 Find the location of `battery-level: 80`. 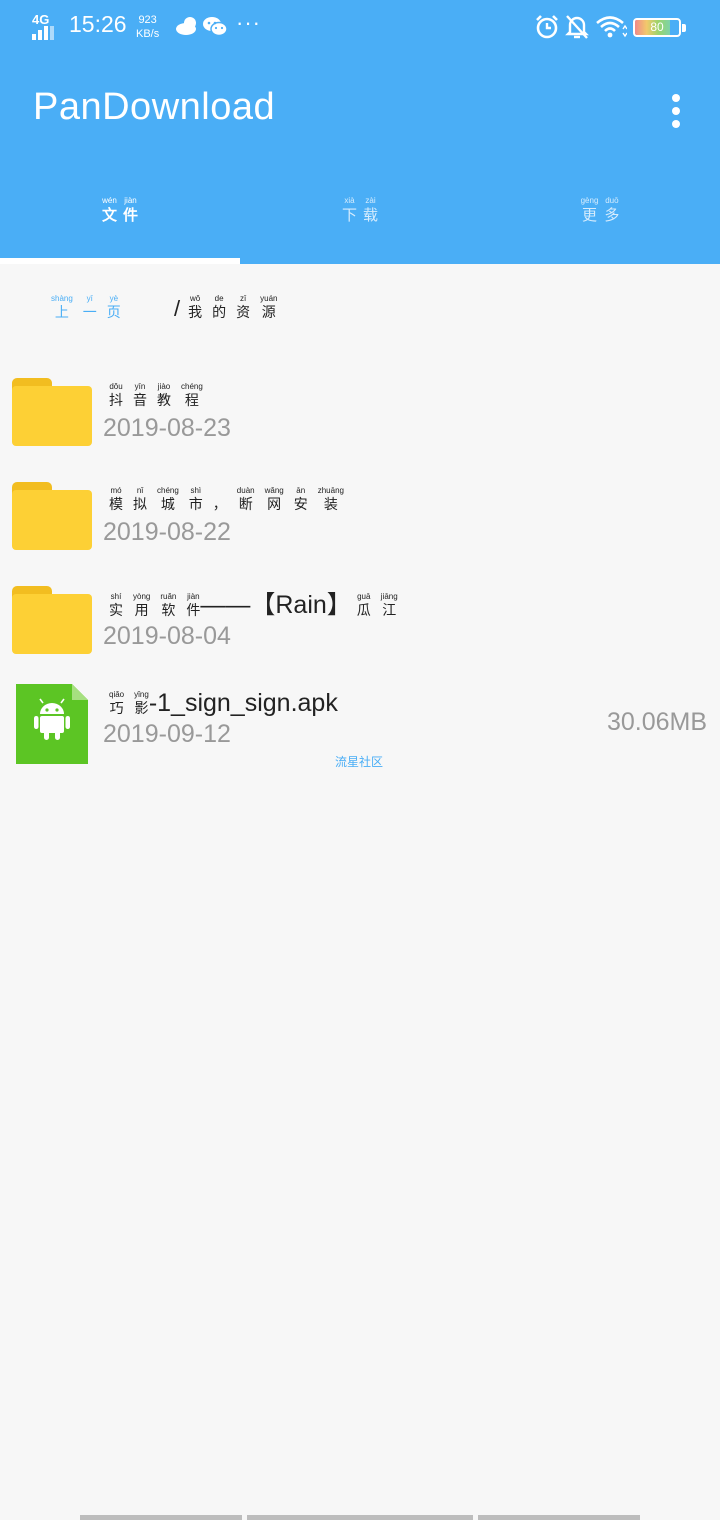

battery-level: 80 is located at coordinates (657, 27).